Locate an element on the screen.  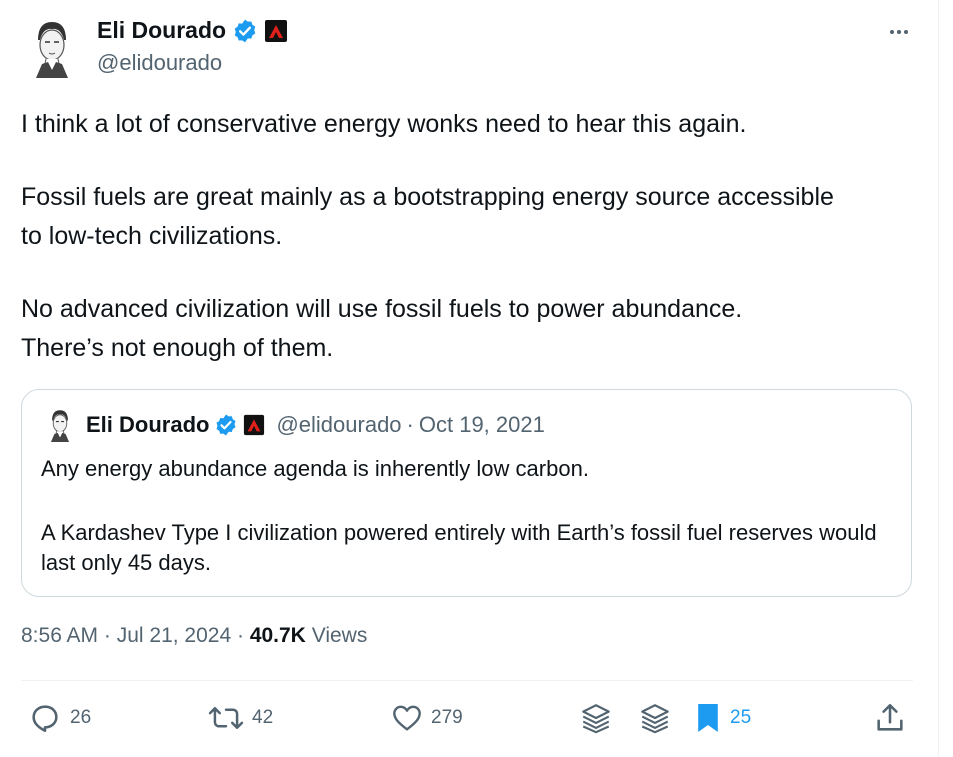
more-options-button is located at coordinates (899, 32).